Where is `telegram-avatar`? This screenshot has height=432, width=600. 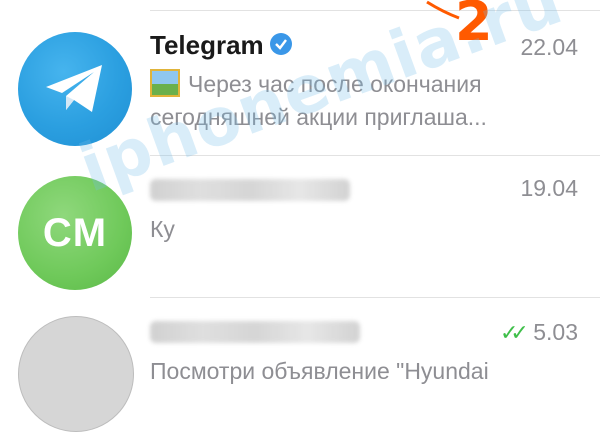
telegram-avatar is located at coordinates (75, 89).